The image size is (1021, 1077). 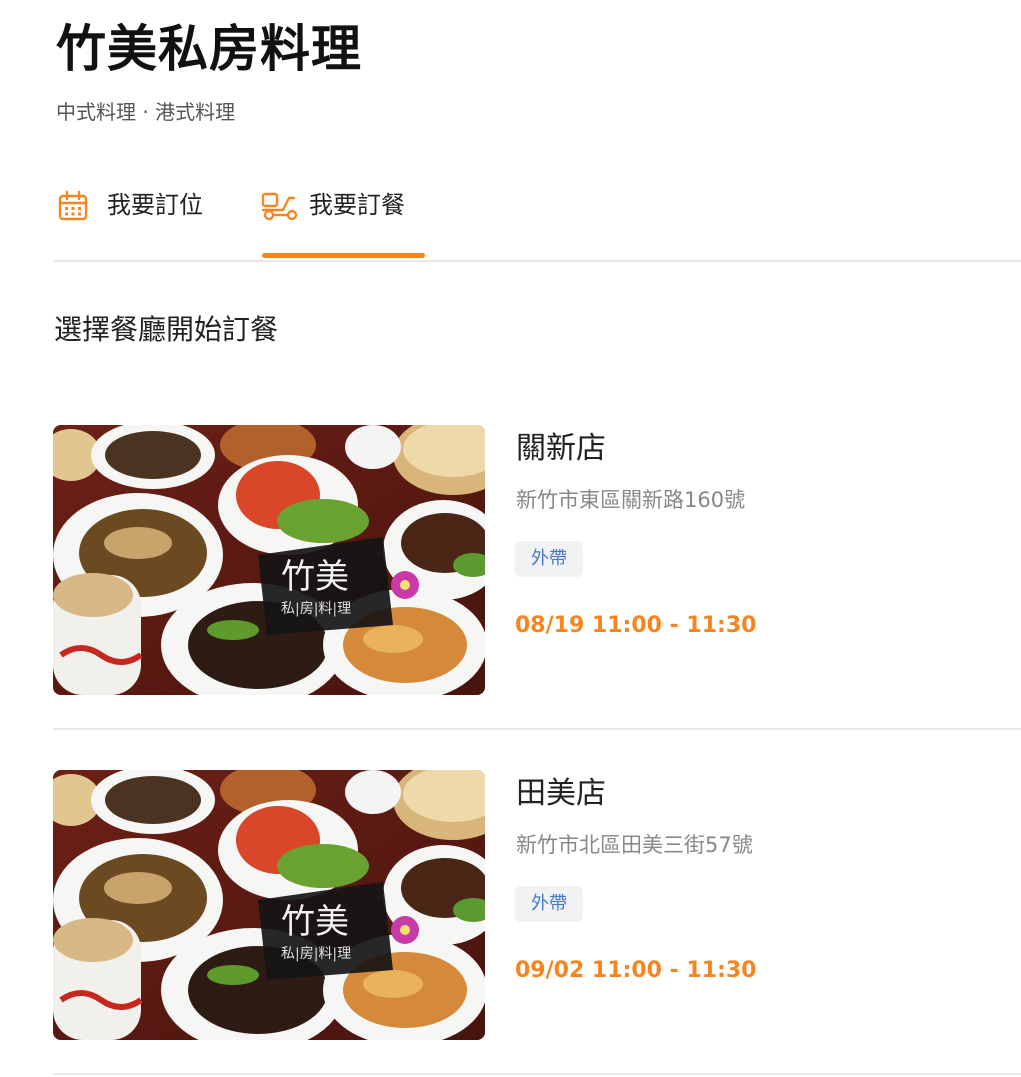 I want to click on tab-order: 我要訂餐, so click(x=333, y=226).